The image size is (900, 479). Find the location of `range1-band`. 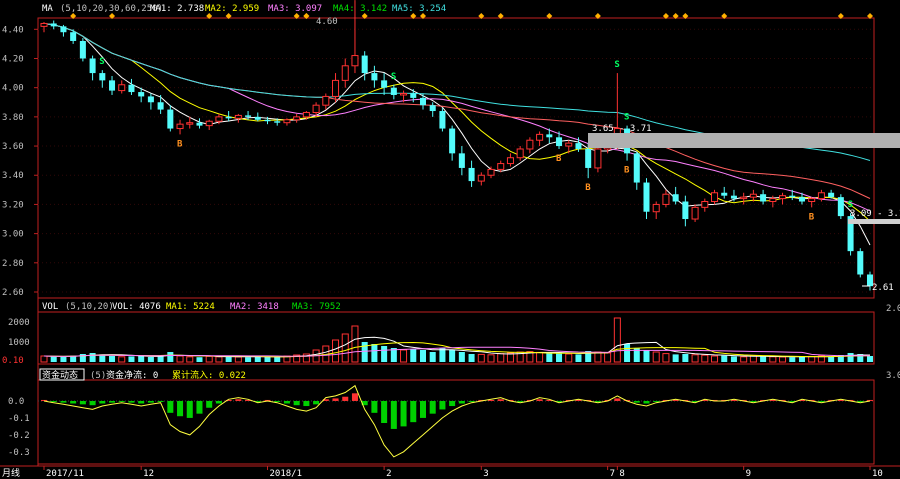

range1-band is located at coordinates (744, 140).